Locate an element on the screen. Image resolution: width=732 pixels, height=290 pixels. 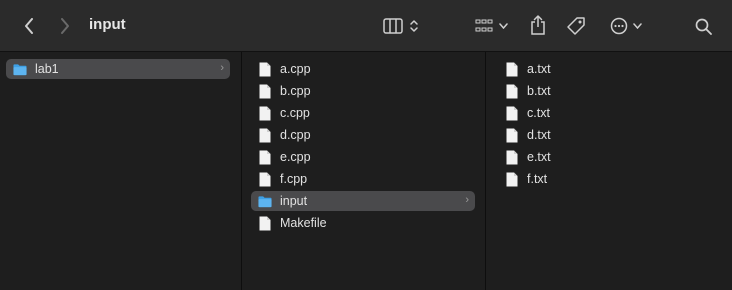
file-label: d.txt is located at coordinates (539, 135).